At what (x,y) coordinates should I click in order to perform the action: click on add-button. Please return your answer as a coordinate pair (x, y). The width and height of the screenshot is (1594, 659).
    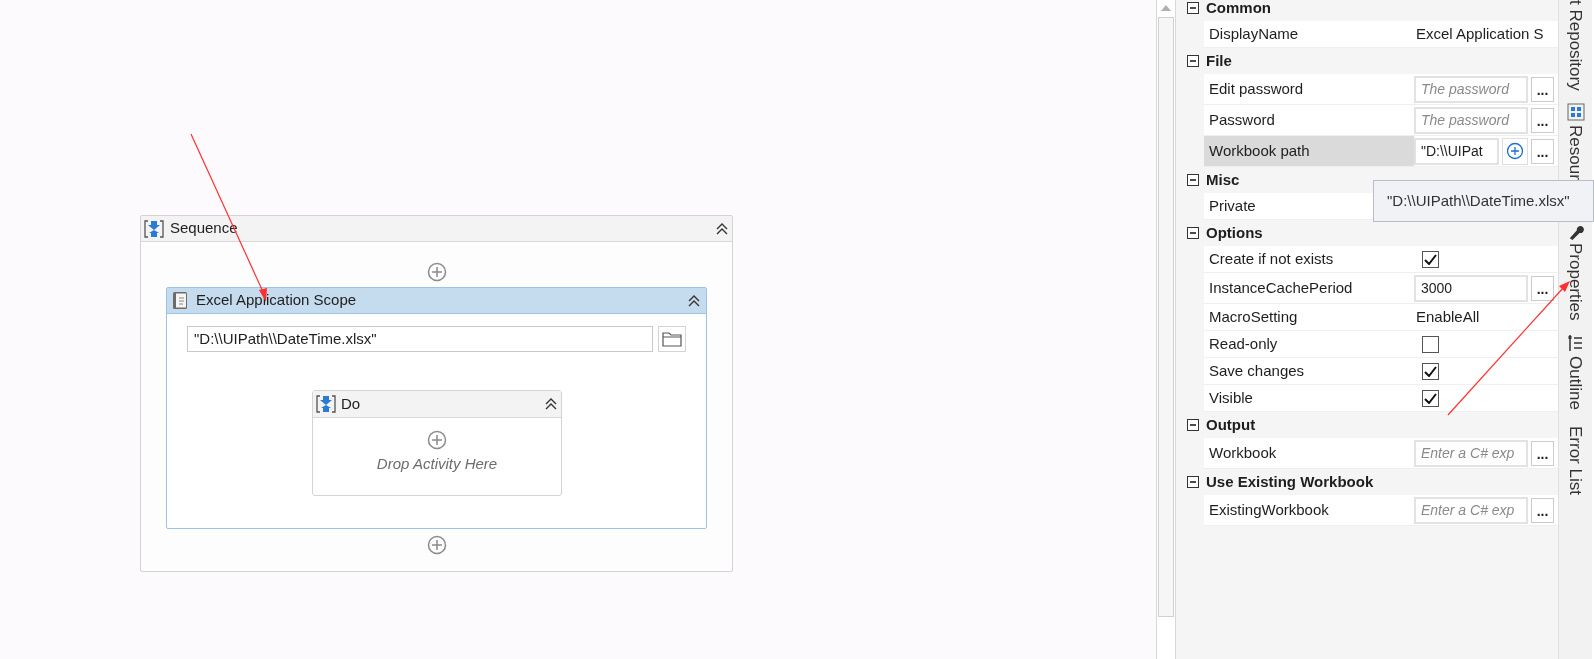
    Looking at the image, I should click on (1515, 151).